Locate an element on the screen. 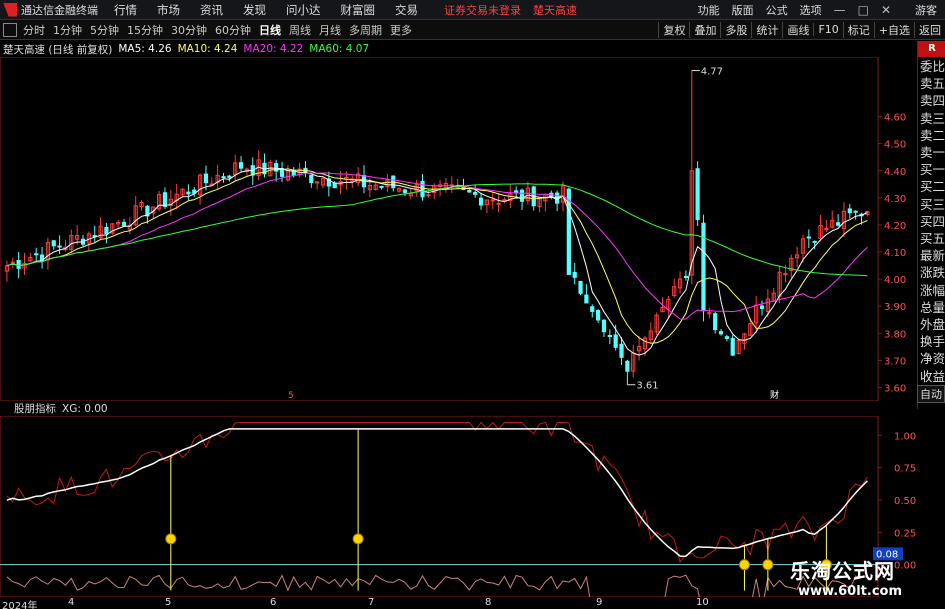  period-daily: 日线 is located at coordinates (270, 30).